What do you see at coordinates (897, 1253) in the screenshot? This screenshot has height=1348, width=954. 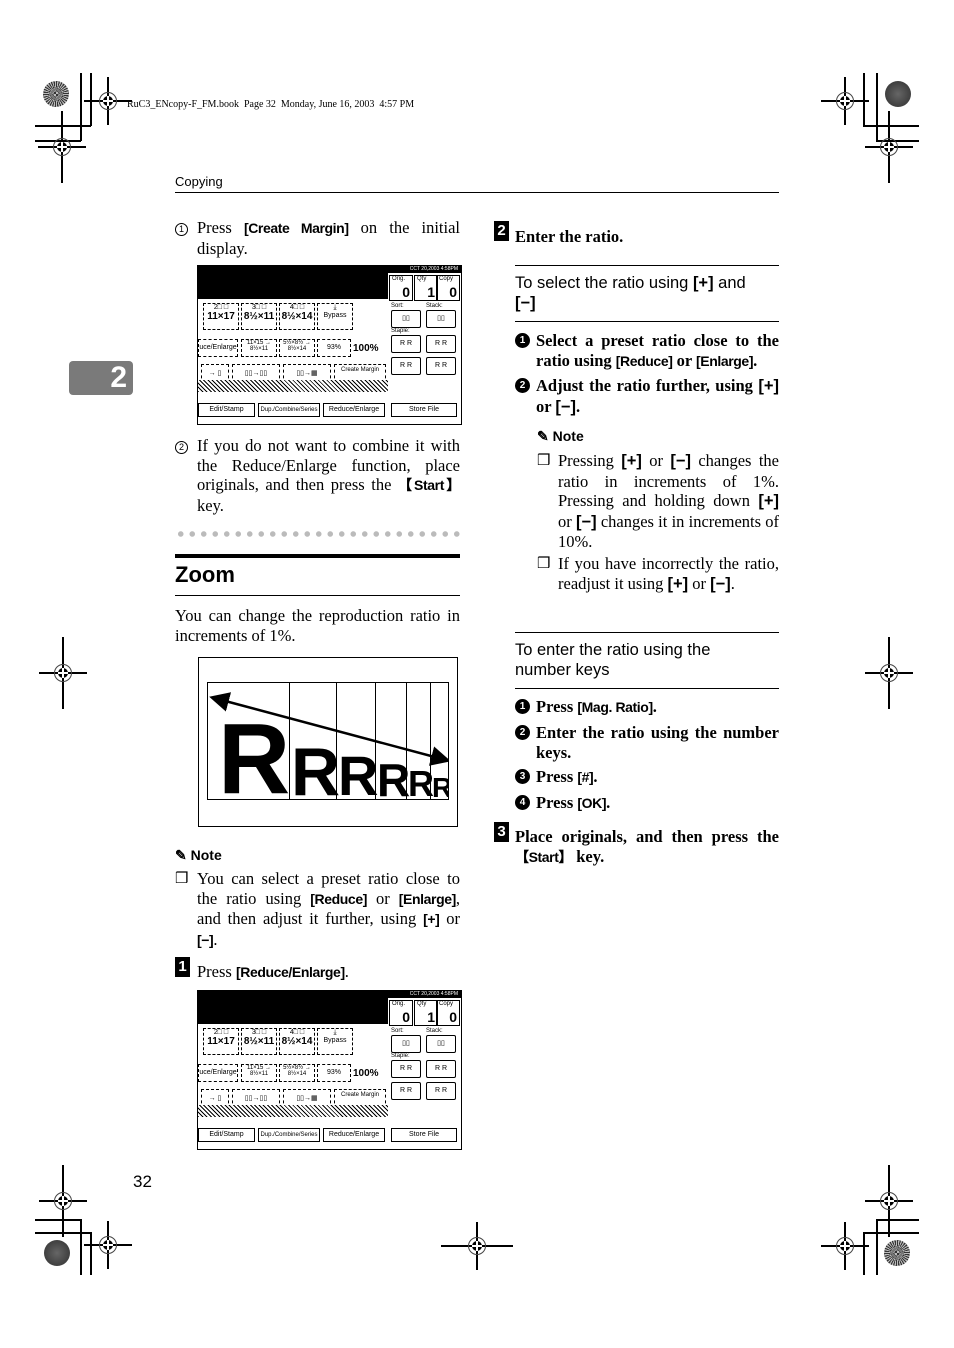 I see `color-target-bottom-right` at bounding box center [897, 1253].